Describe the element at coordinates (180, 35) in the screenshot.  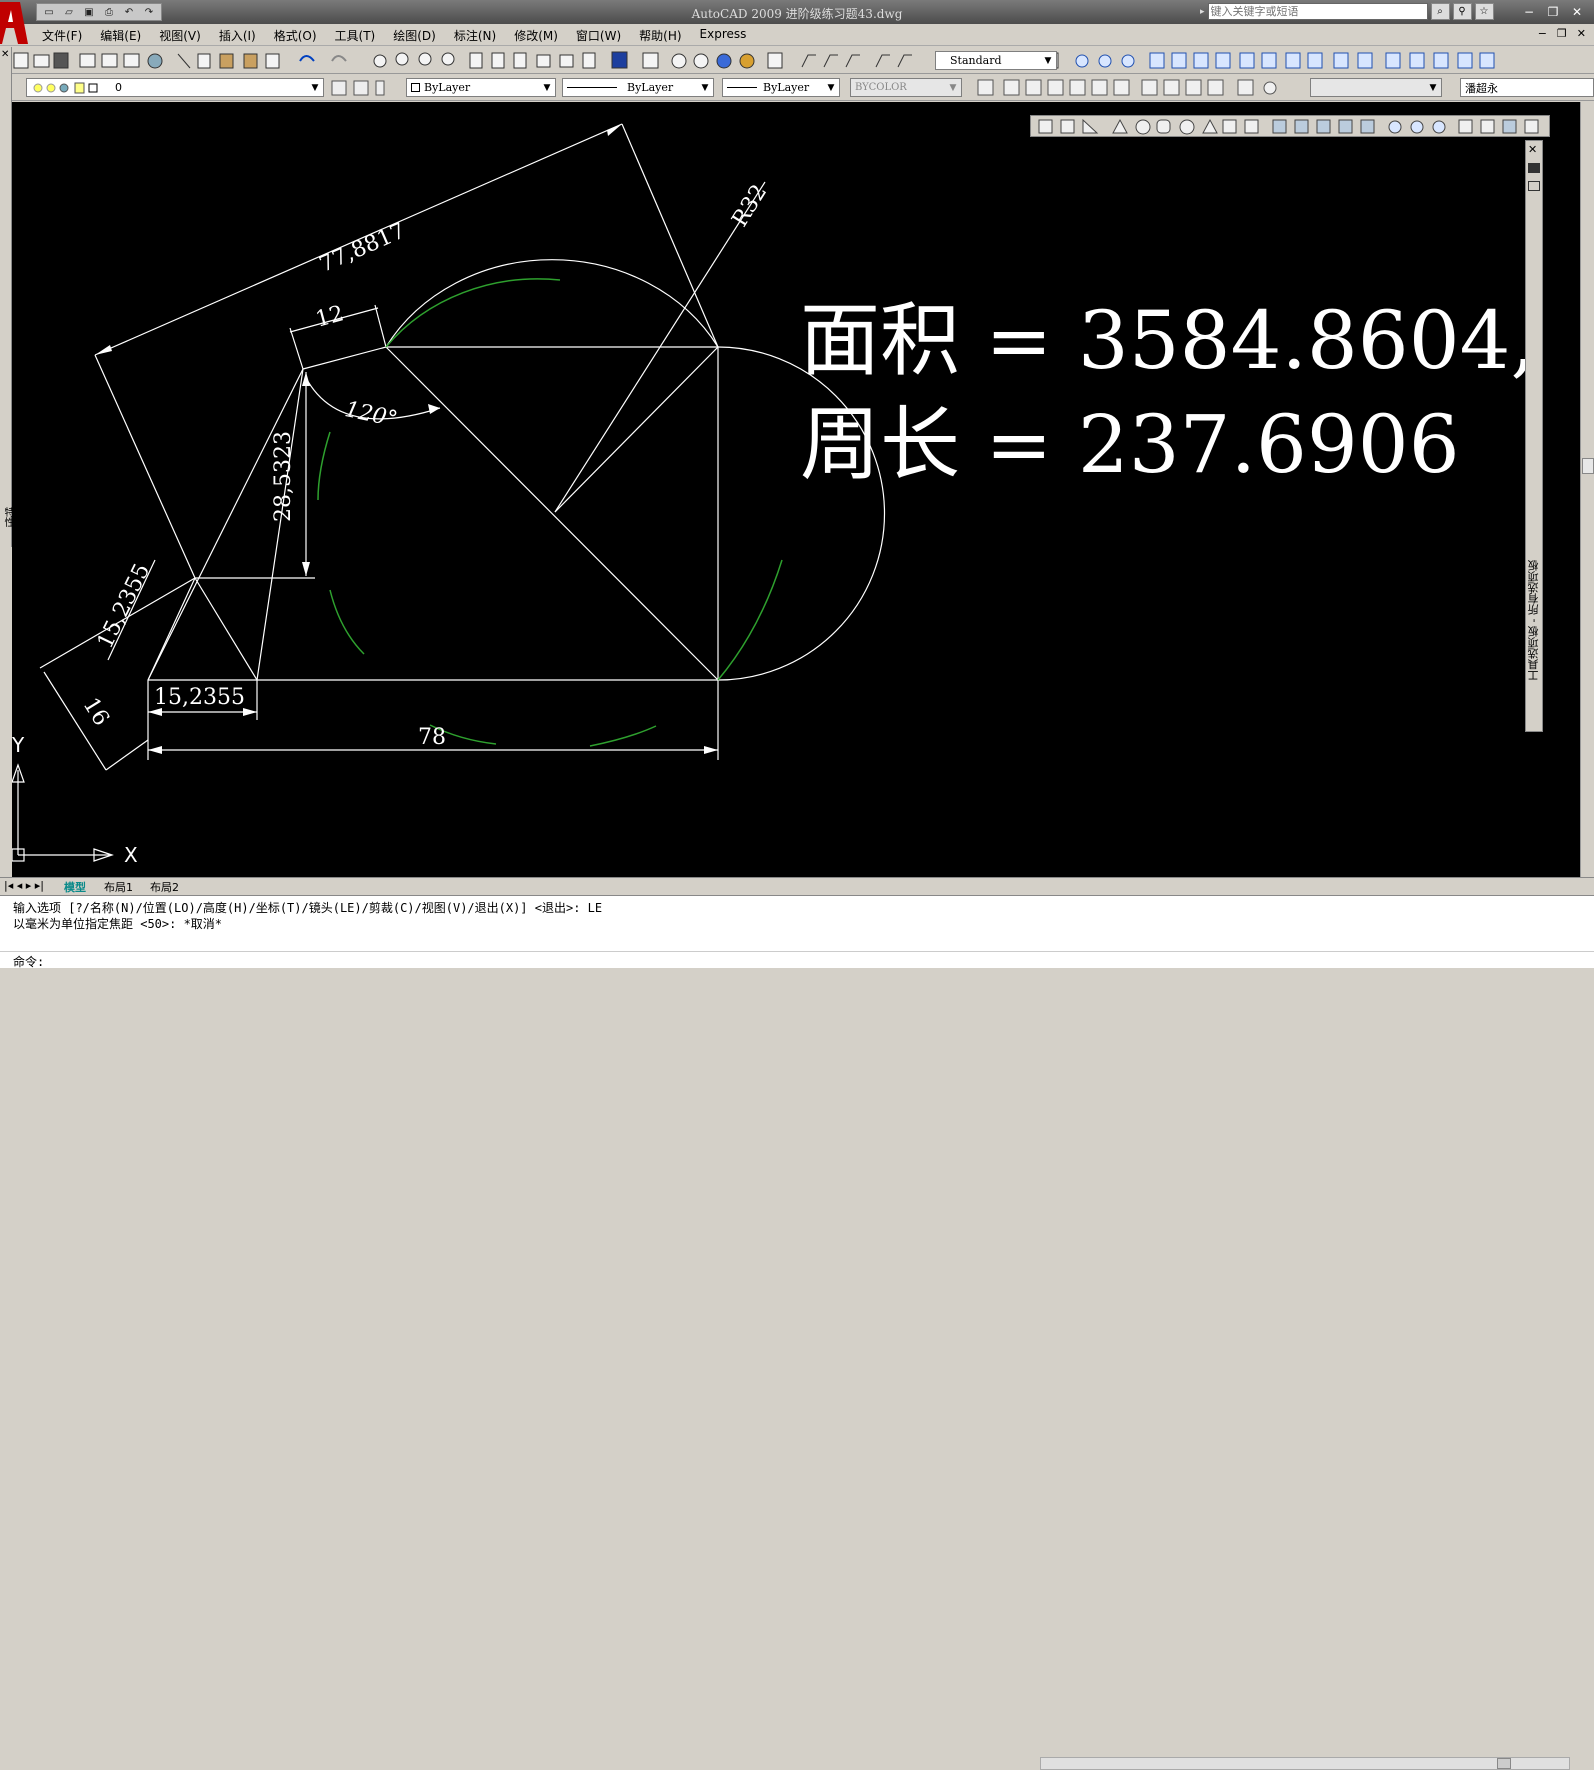
I see `menu-view: 视图(V)` at that location.